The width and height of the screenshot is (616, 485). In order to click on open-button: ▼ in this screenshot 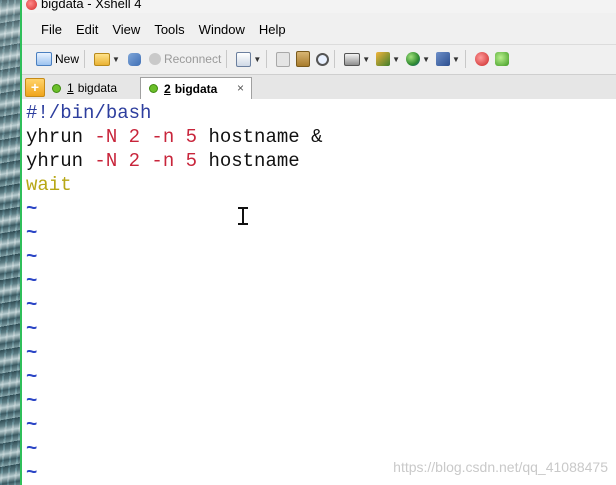, I will do `click(107, 59)`.